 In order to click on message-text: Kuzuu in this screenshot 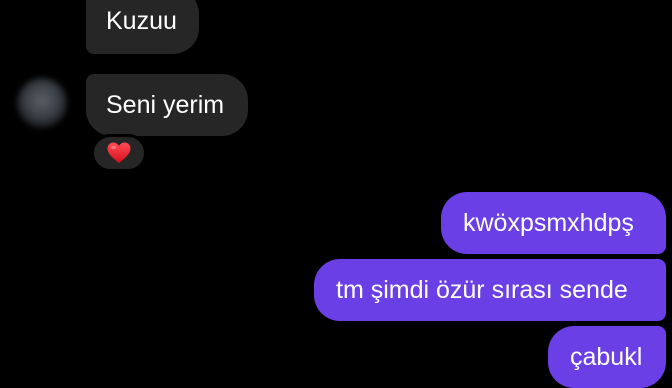, I will do `click(141, 20)`.